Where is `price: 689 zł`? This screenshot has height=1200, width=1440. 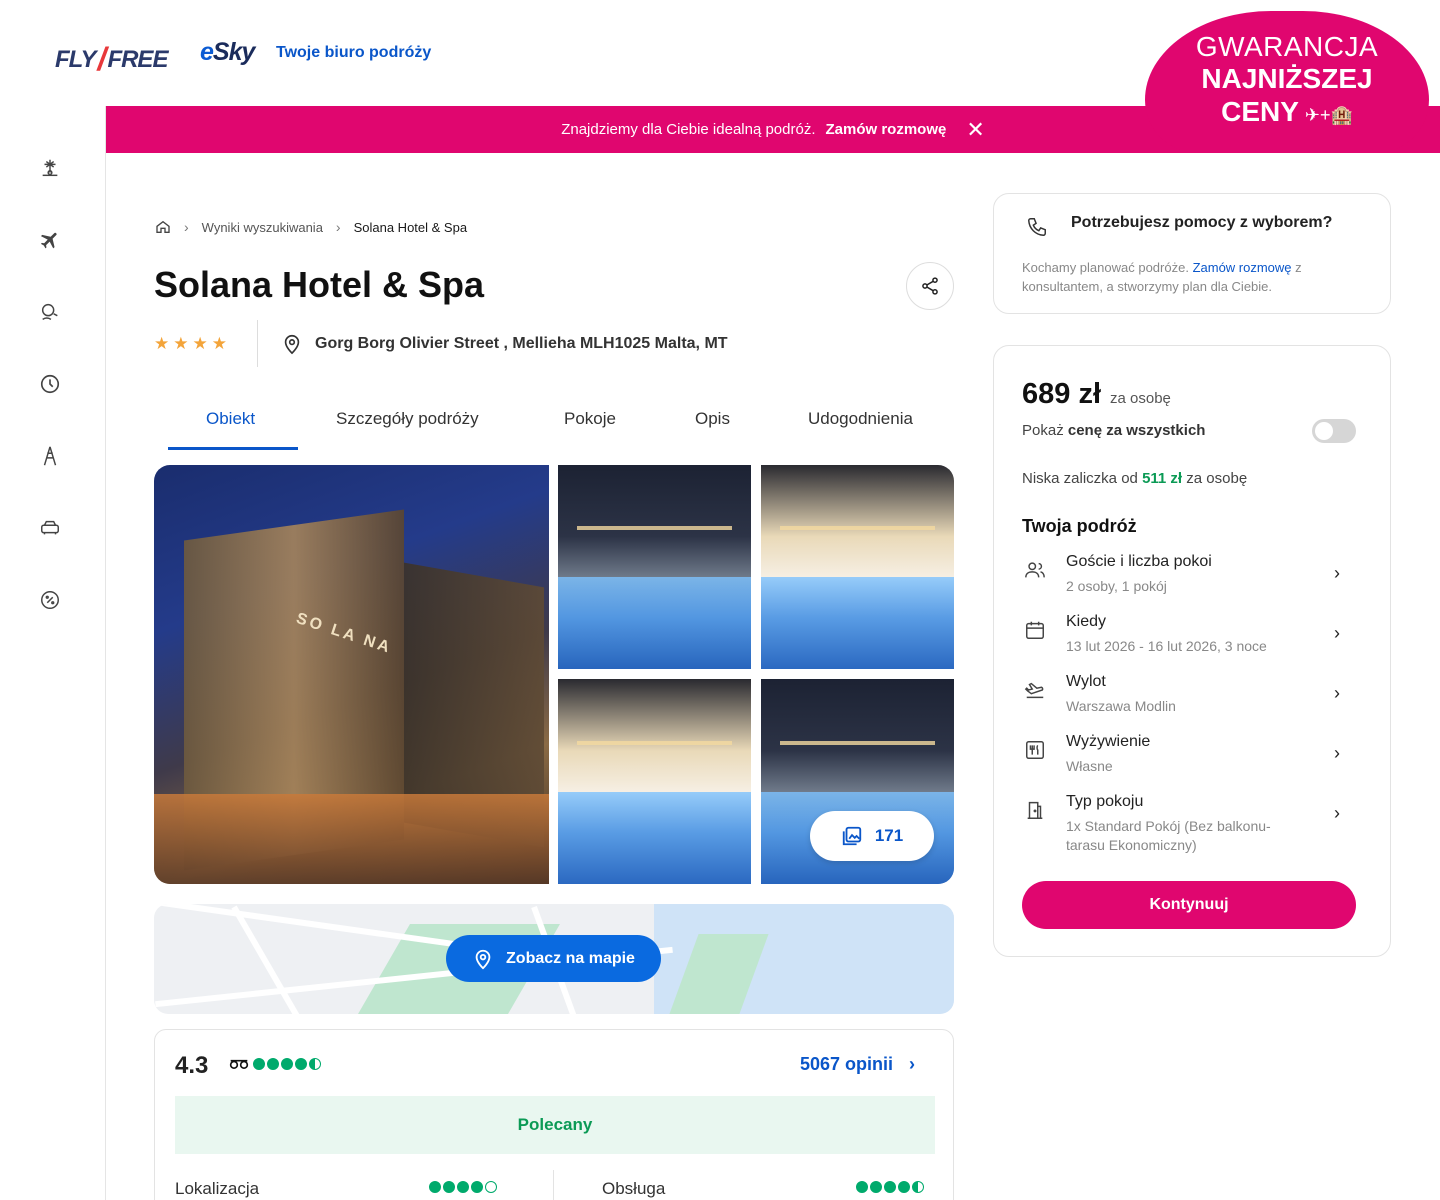 price: 689 zł is located at coordinates (1061, 394).